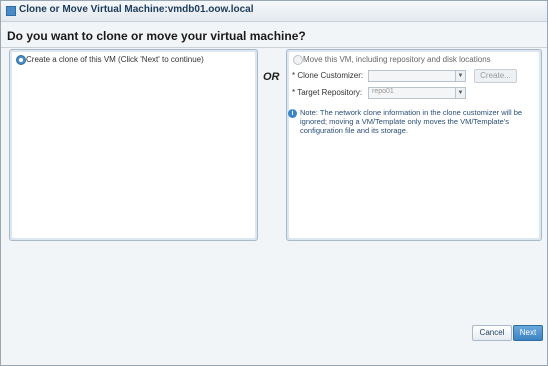 This screenshot has height=366, width=548. I want to click on clone-customizer-label: * Clone Customizer:, so click(328, 75).